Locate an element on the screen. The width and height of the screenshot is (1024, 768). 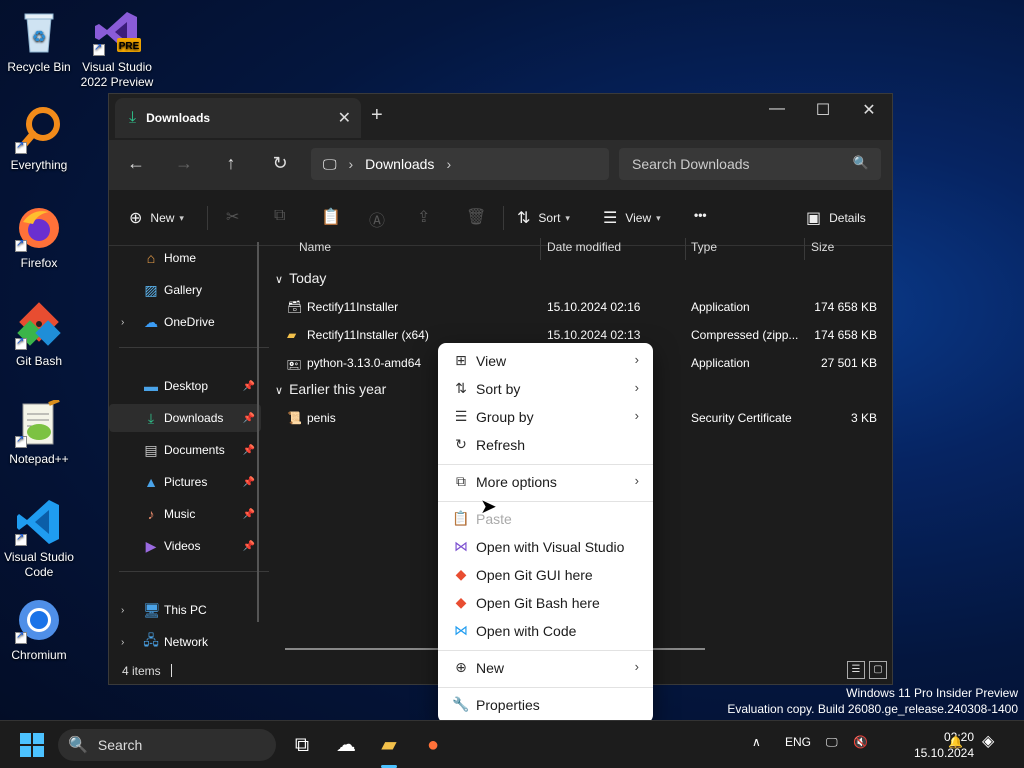
details-view-toggle-icon: ☰ is located at coordinates (856, 670).